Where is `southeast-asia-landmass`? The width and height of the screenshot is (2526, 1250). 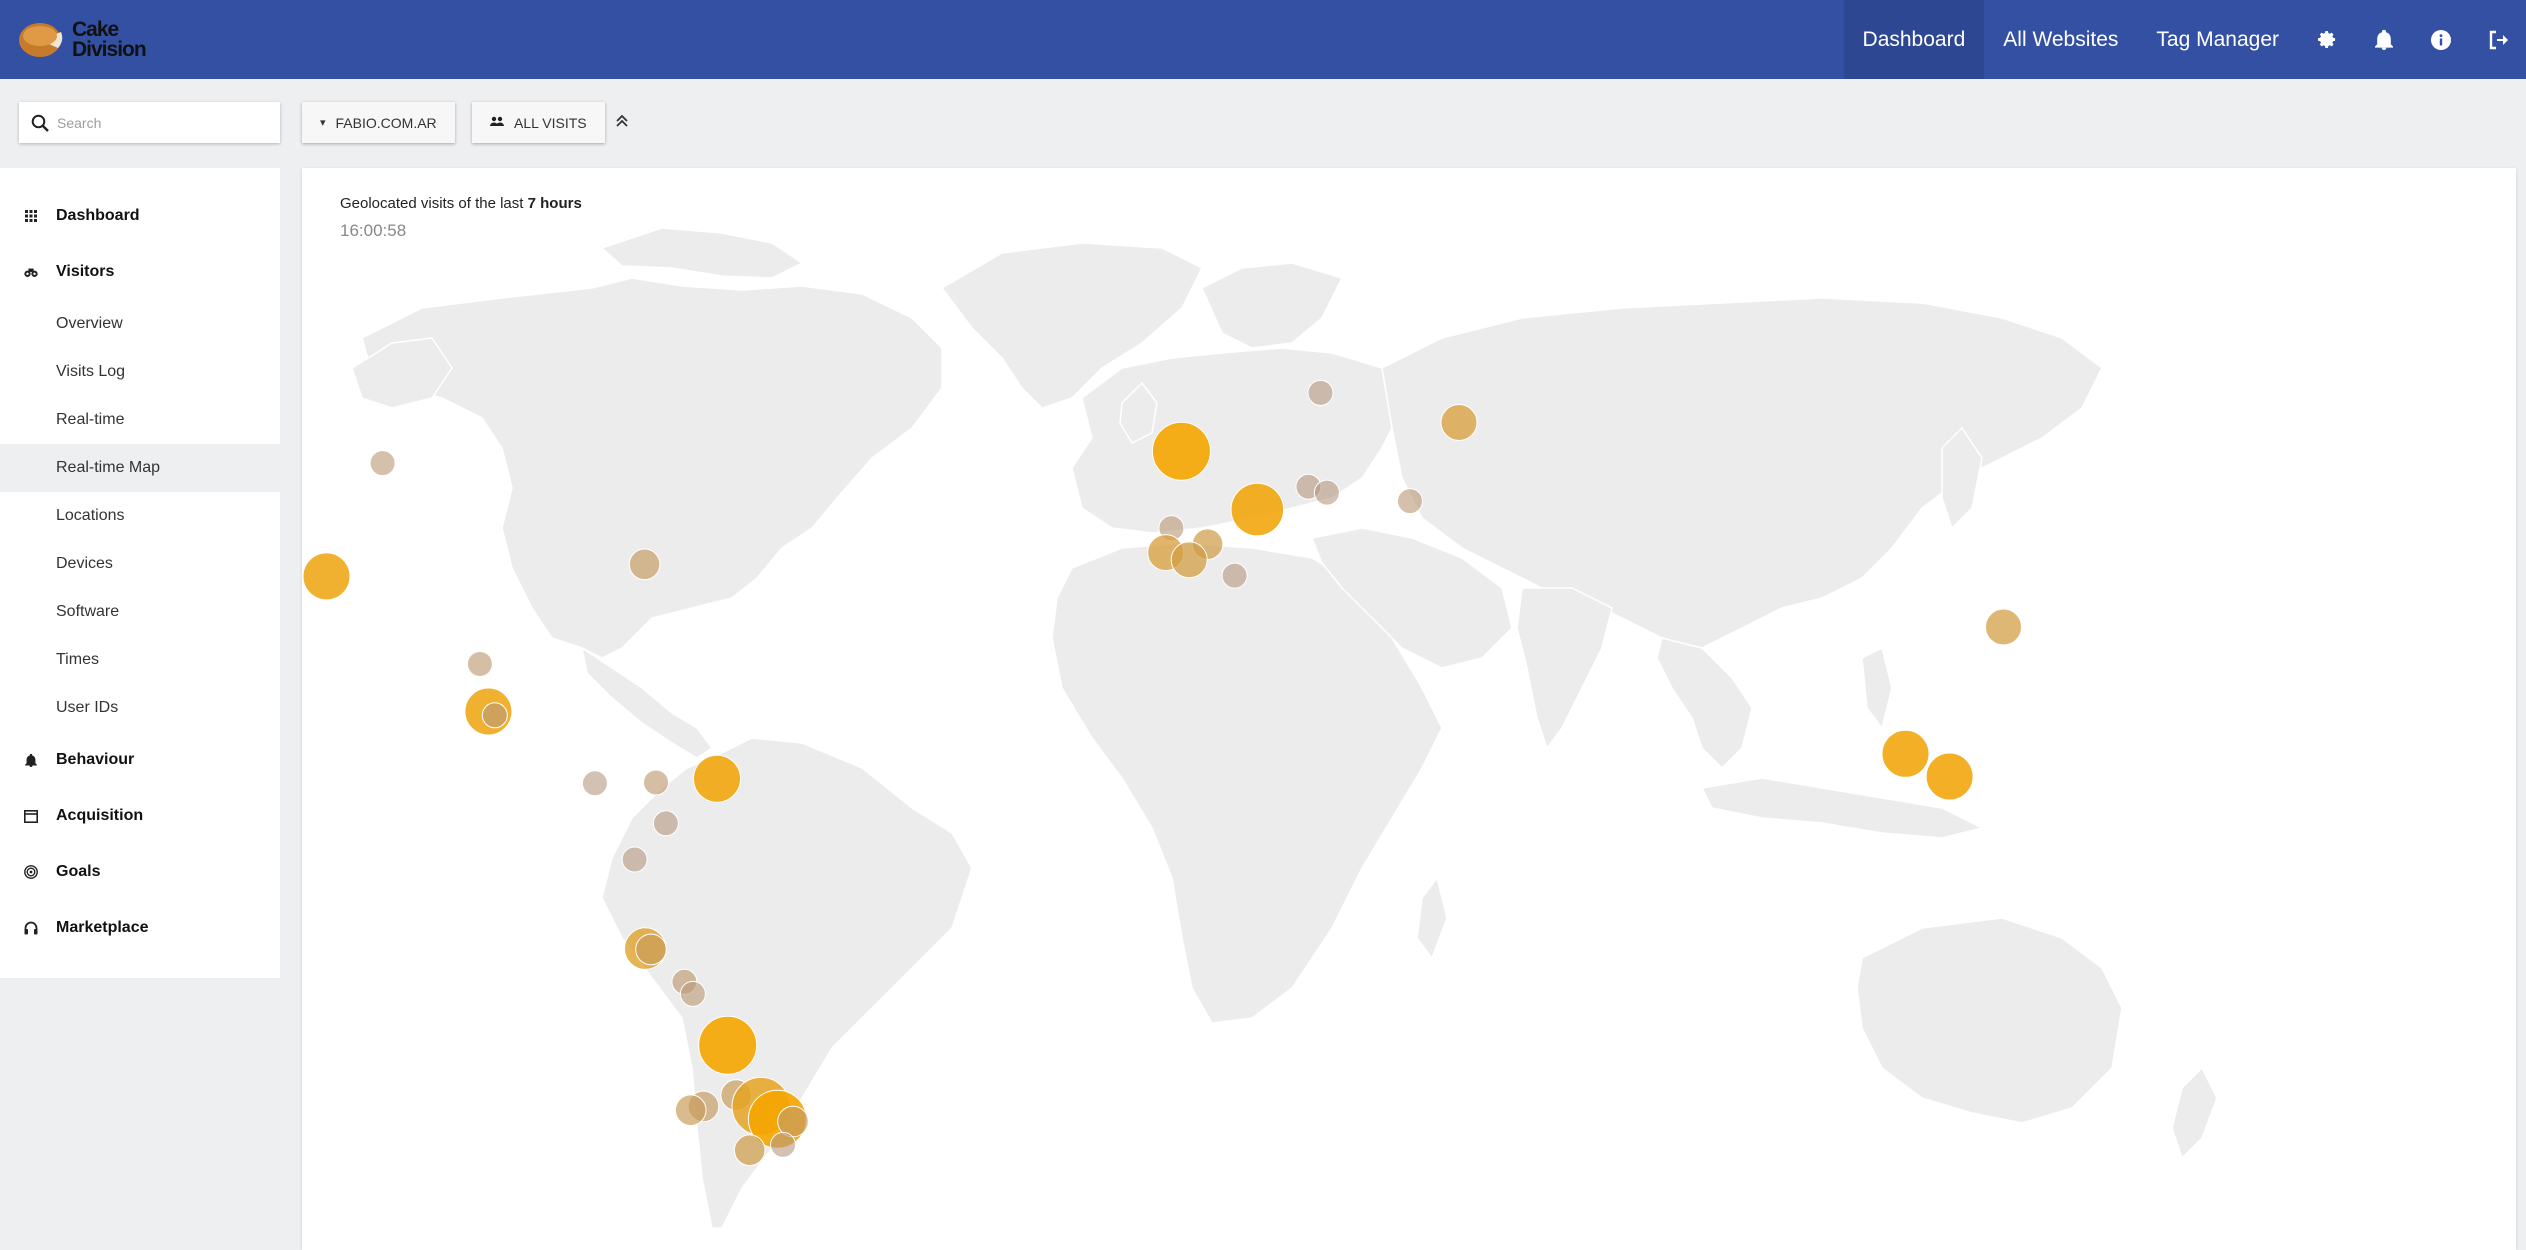 southeast-asia-landmass is located at coordinates (1704, 703).